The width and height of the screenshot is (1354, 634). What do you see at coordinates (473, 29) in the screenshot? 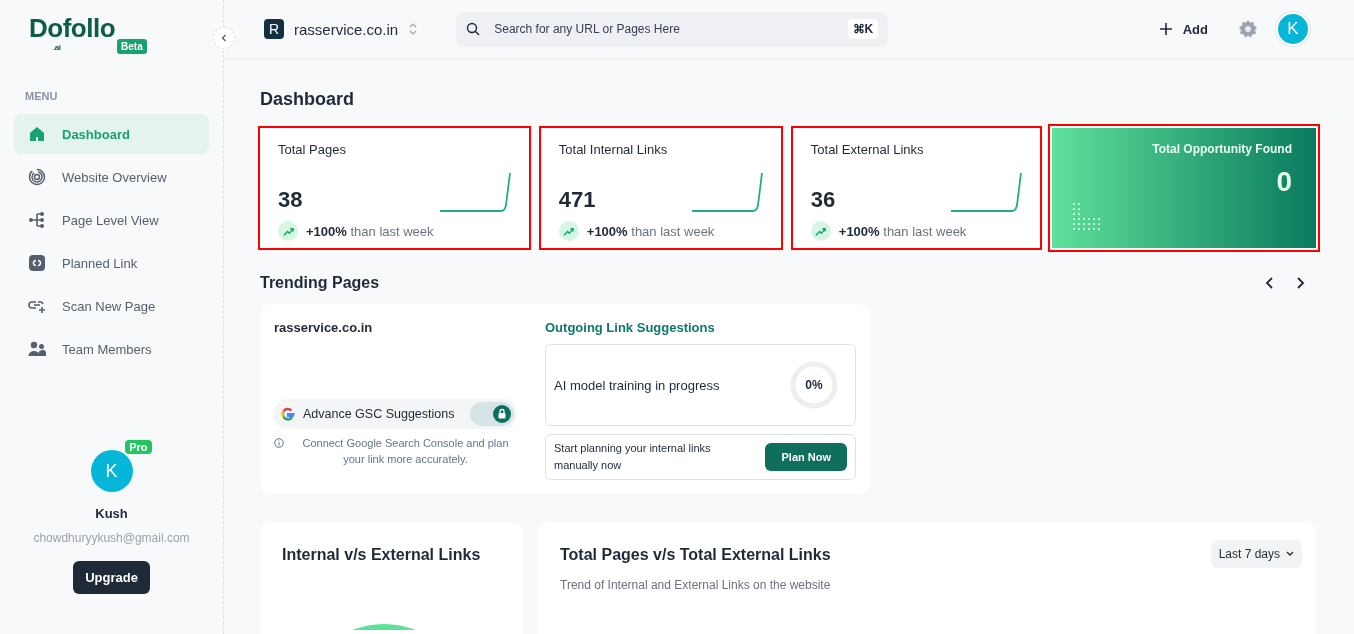
I see `search-icon` at bounding box center [473, 29].